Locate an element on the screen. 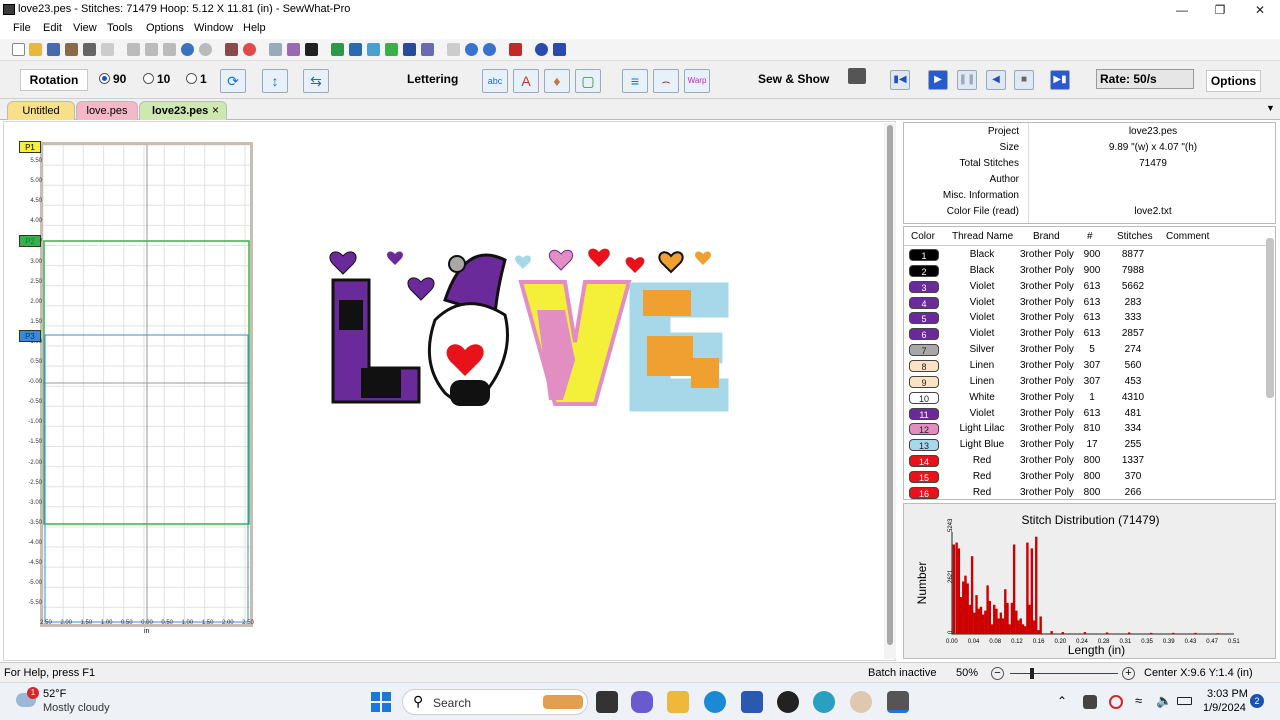 The height and width of the screenshot is (720, 1280). disk-icon is located at coordinates (293, 49).